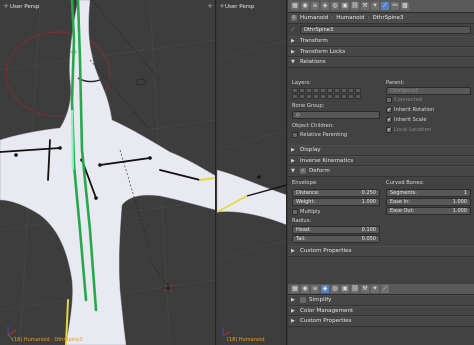 This screenshot has width=474, height=345. I want to click on panel-inverse-kinematics: ▶ Inverse Kinematics, so click(381, 160).